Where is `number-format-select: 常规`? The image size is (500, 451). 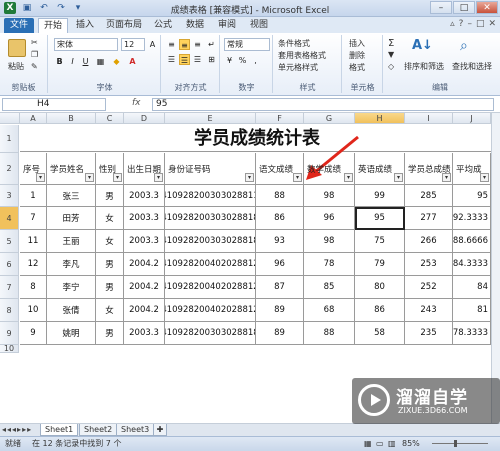
number-format-select: 常规 is located at coordinates (247, 44).